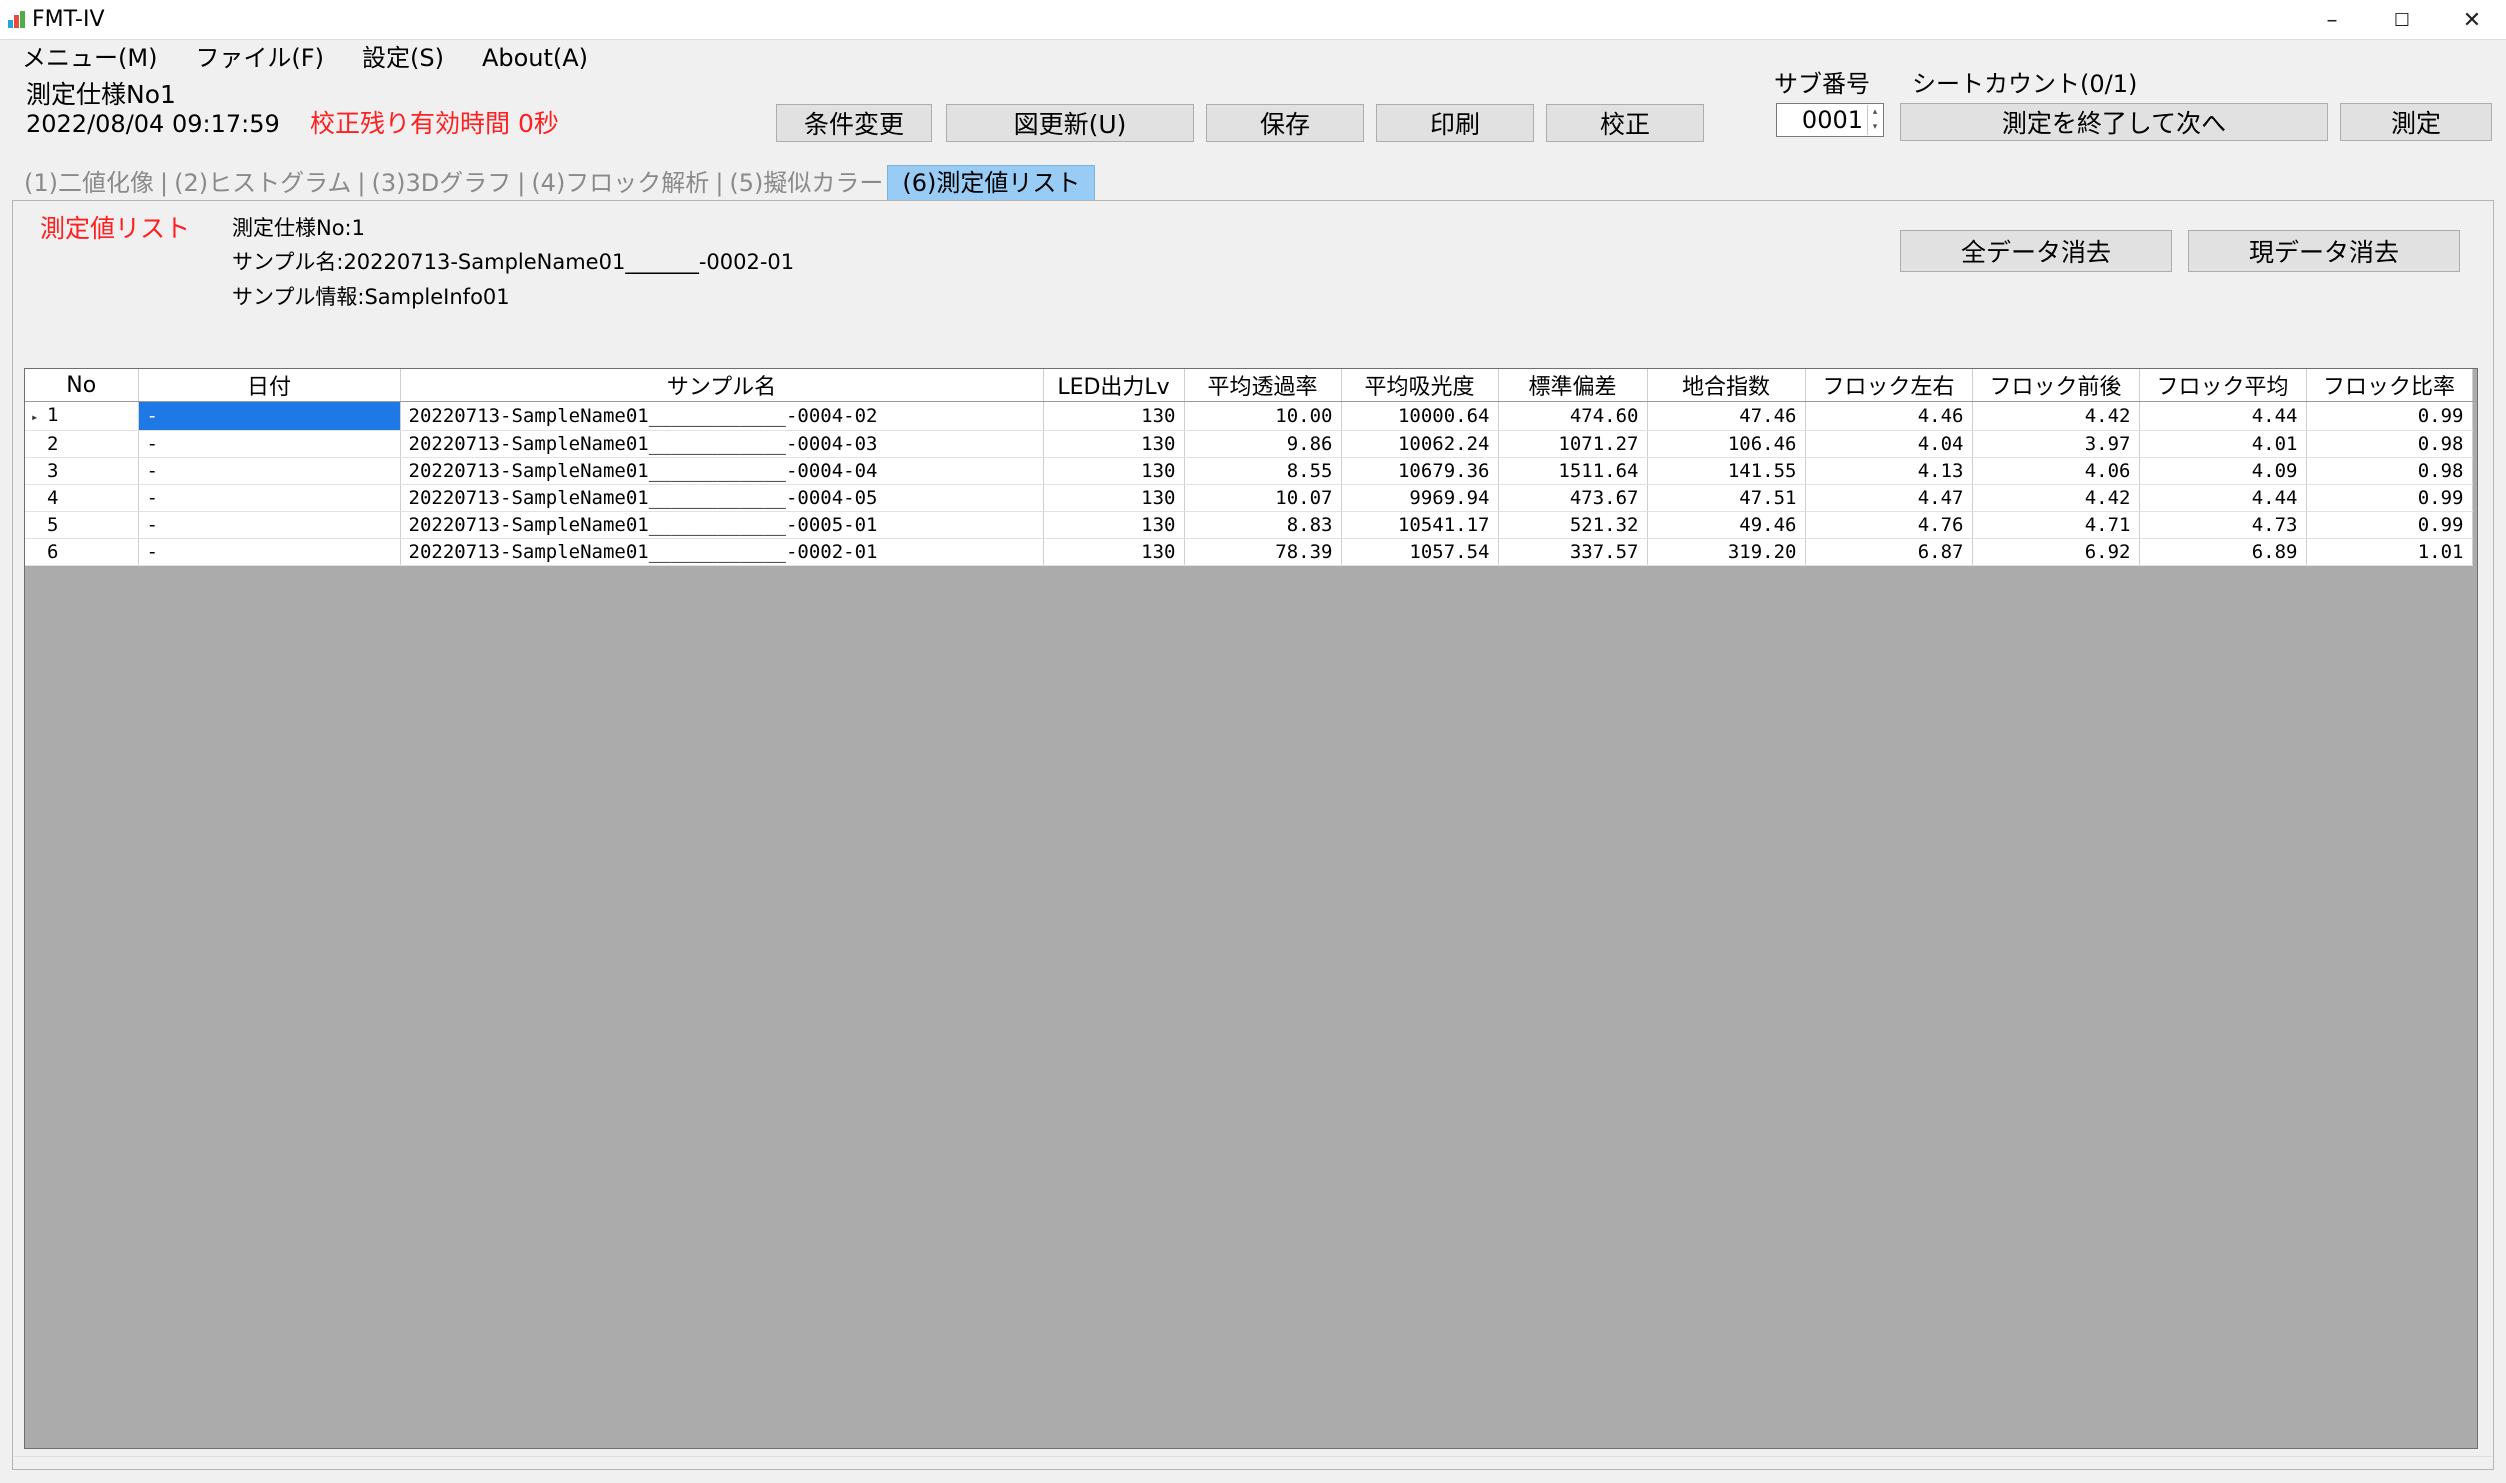 This screenshot has height=1483, width=2506. I want to click on maximize-icon: ☐, so click(2402, 20).